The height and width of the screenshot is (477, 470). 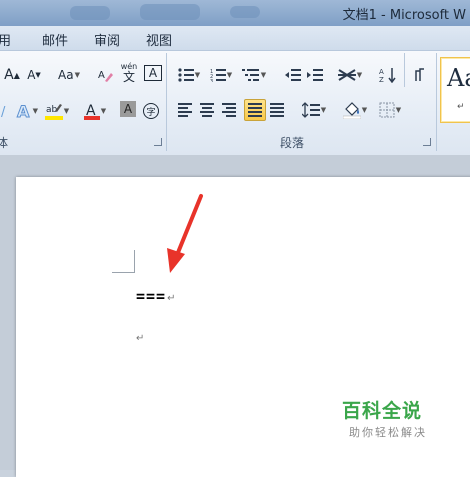 I want to click on character-shading-button: A, so click(x=128, y=109).